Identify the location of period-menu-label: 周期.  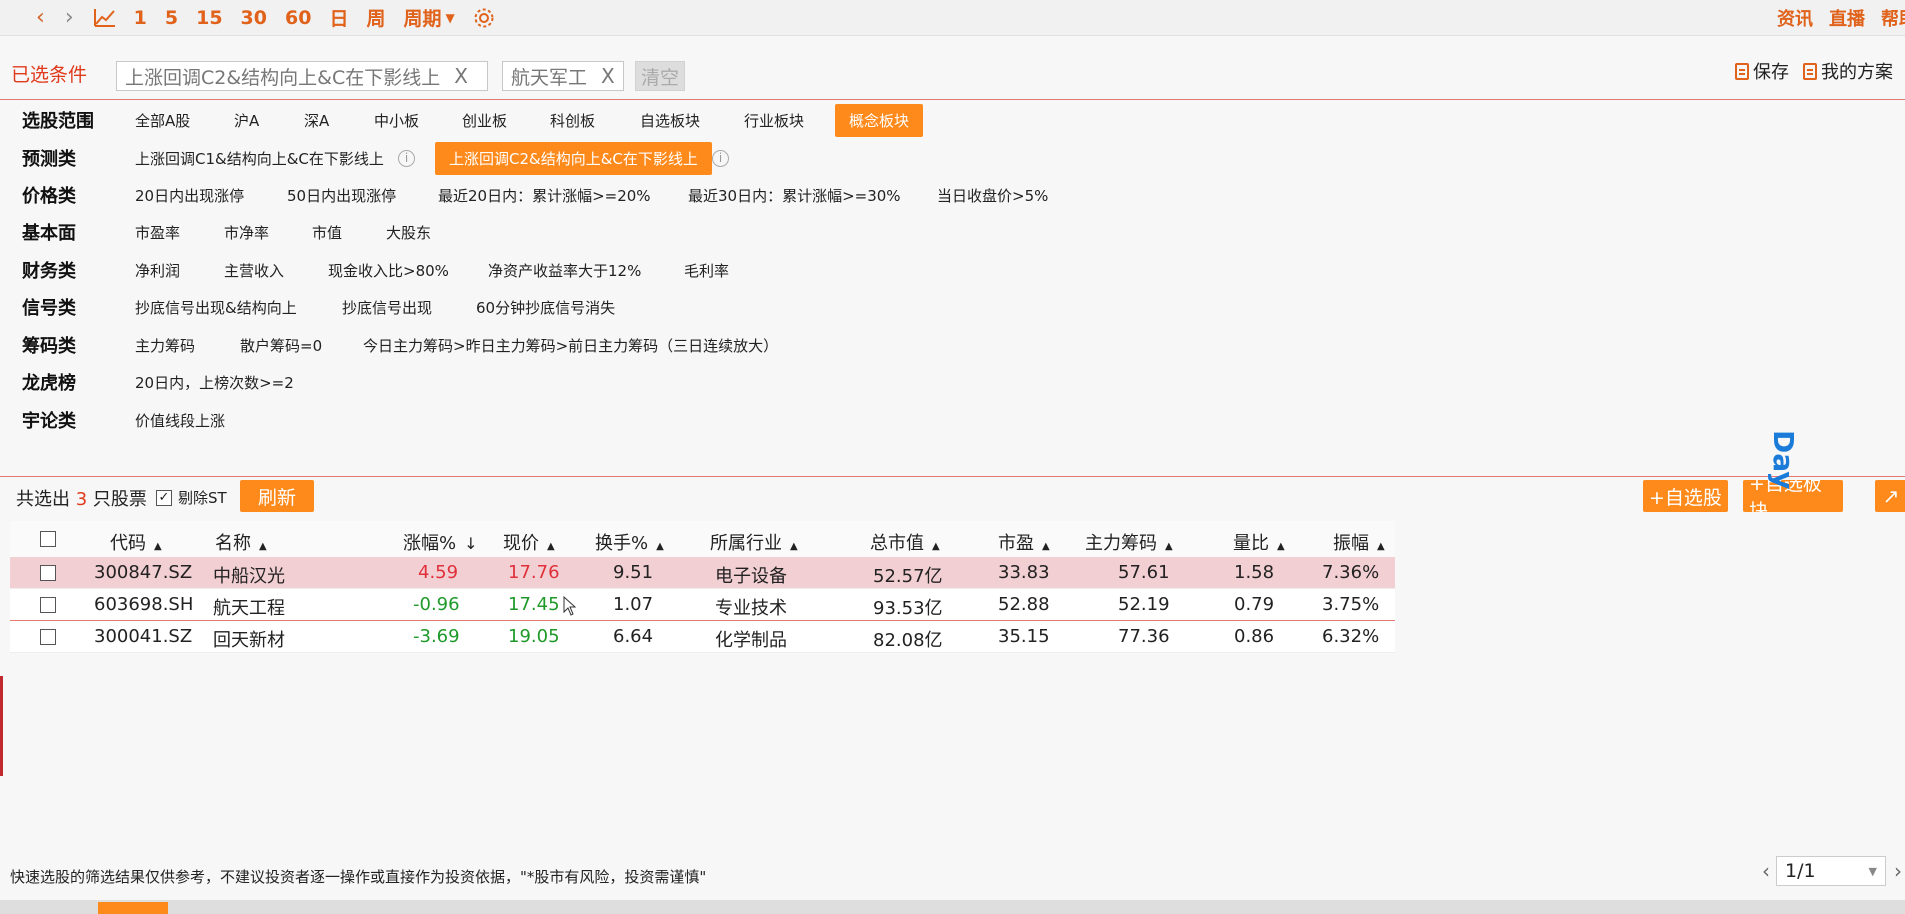
(422, 19).